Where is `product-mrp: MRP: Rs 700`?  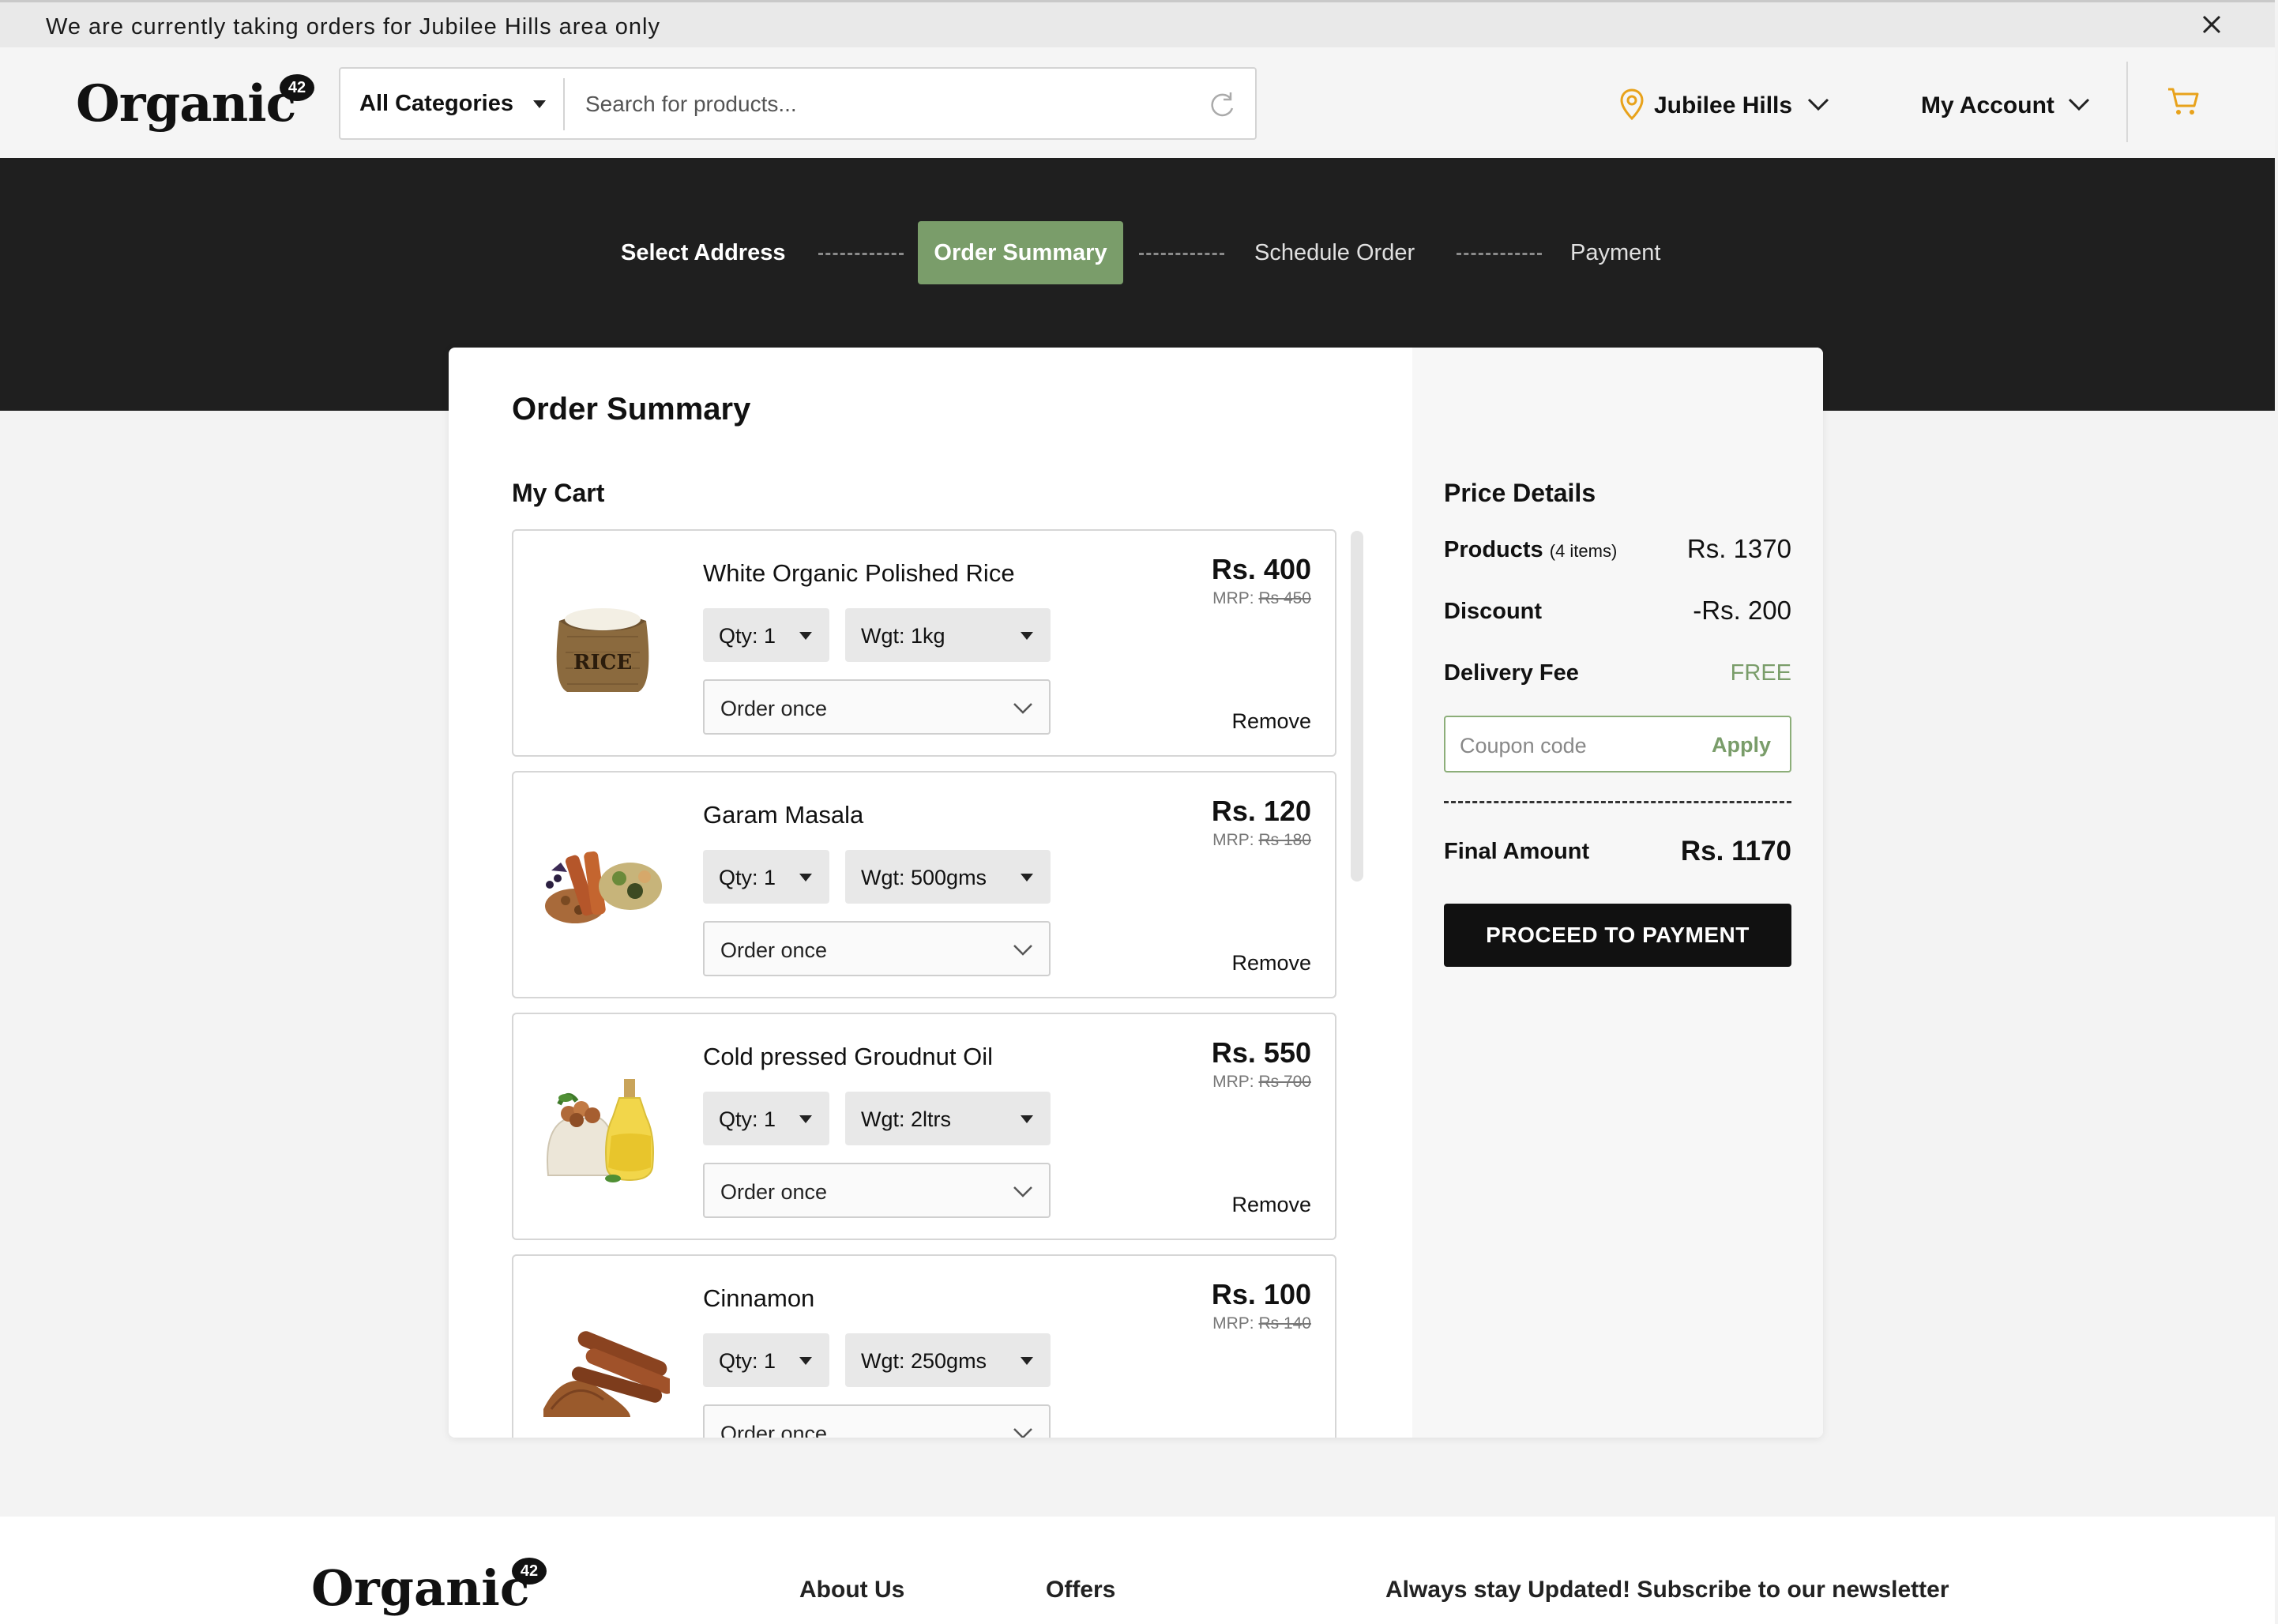 product-mrp: MRP: Rs 700 is located at coordinates (1261, 1082).